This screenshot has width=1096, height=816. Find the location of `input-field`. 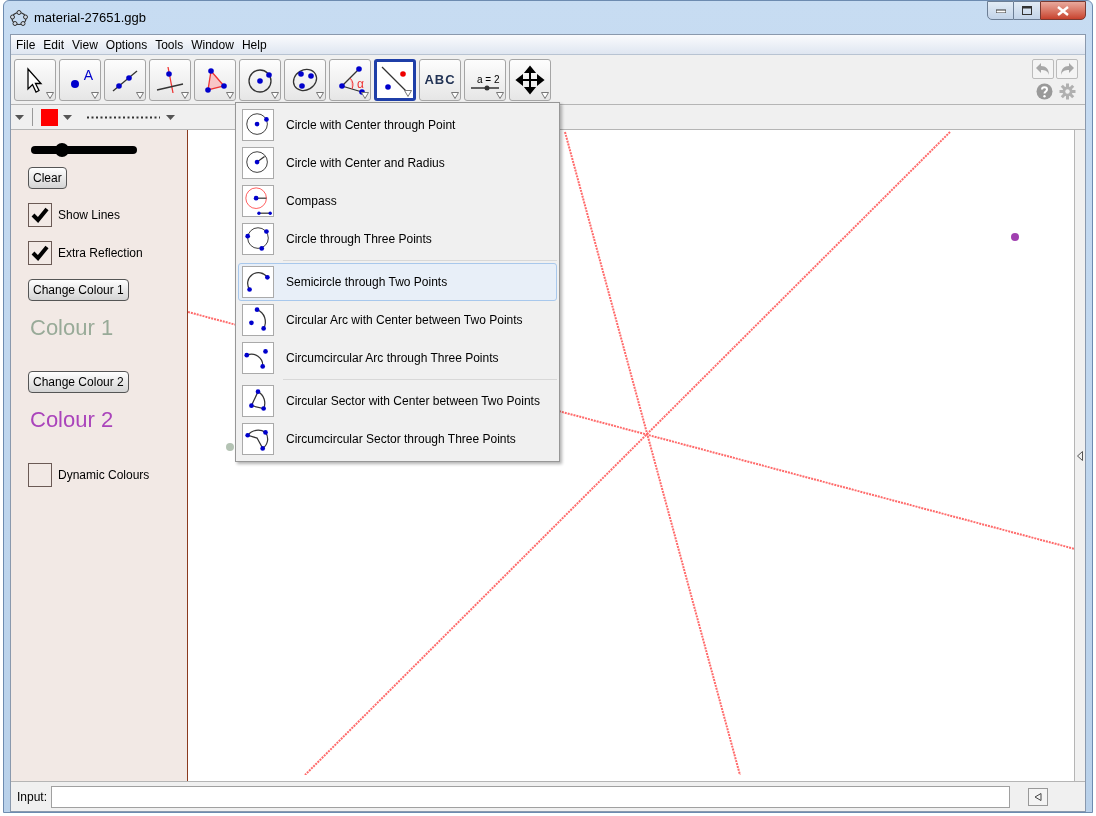

input-field is located at coordinates (531, 796).